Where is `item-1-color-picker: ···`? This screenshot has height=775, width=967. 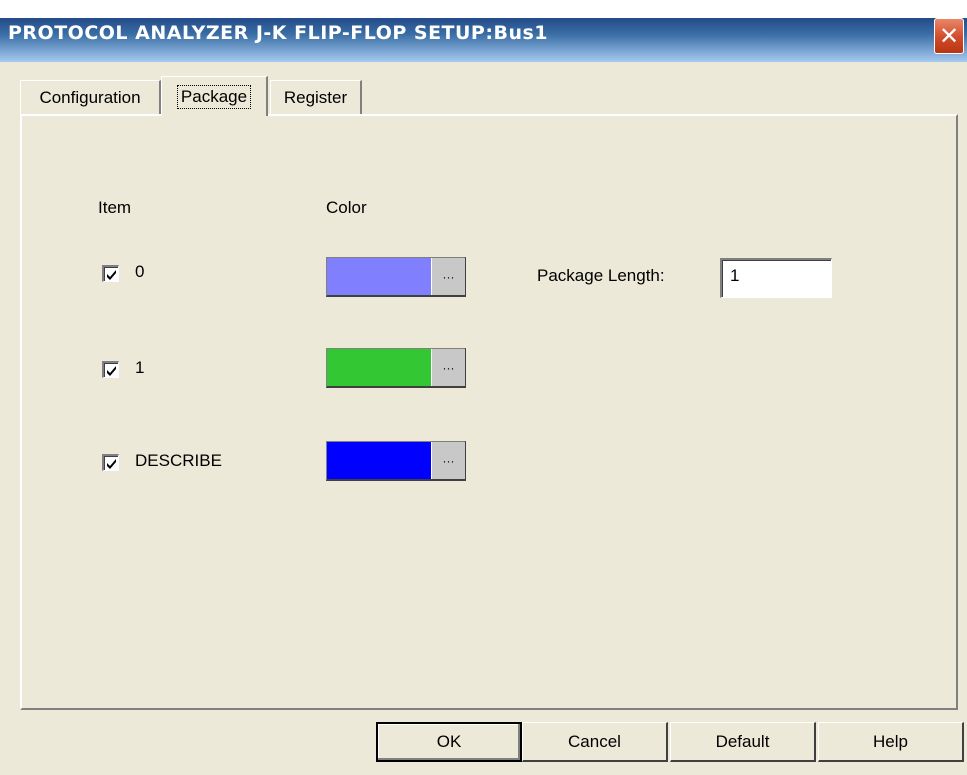 item-1-color-picker: ··· is located at coordinates (396, 368).